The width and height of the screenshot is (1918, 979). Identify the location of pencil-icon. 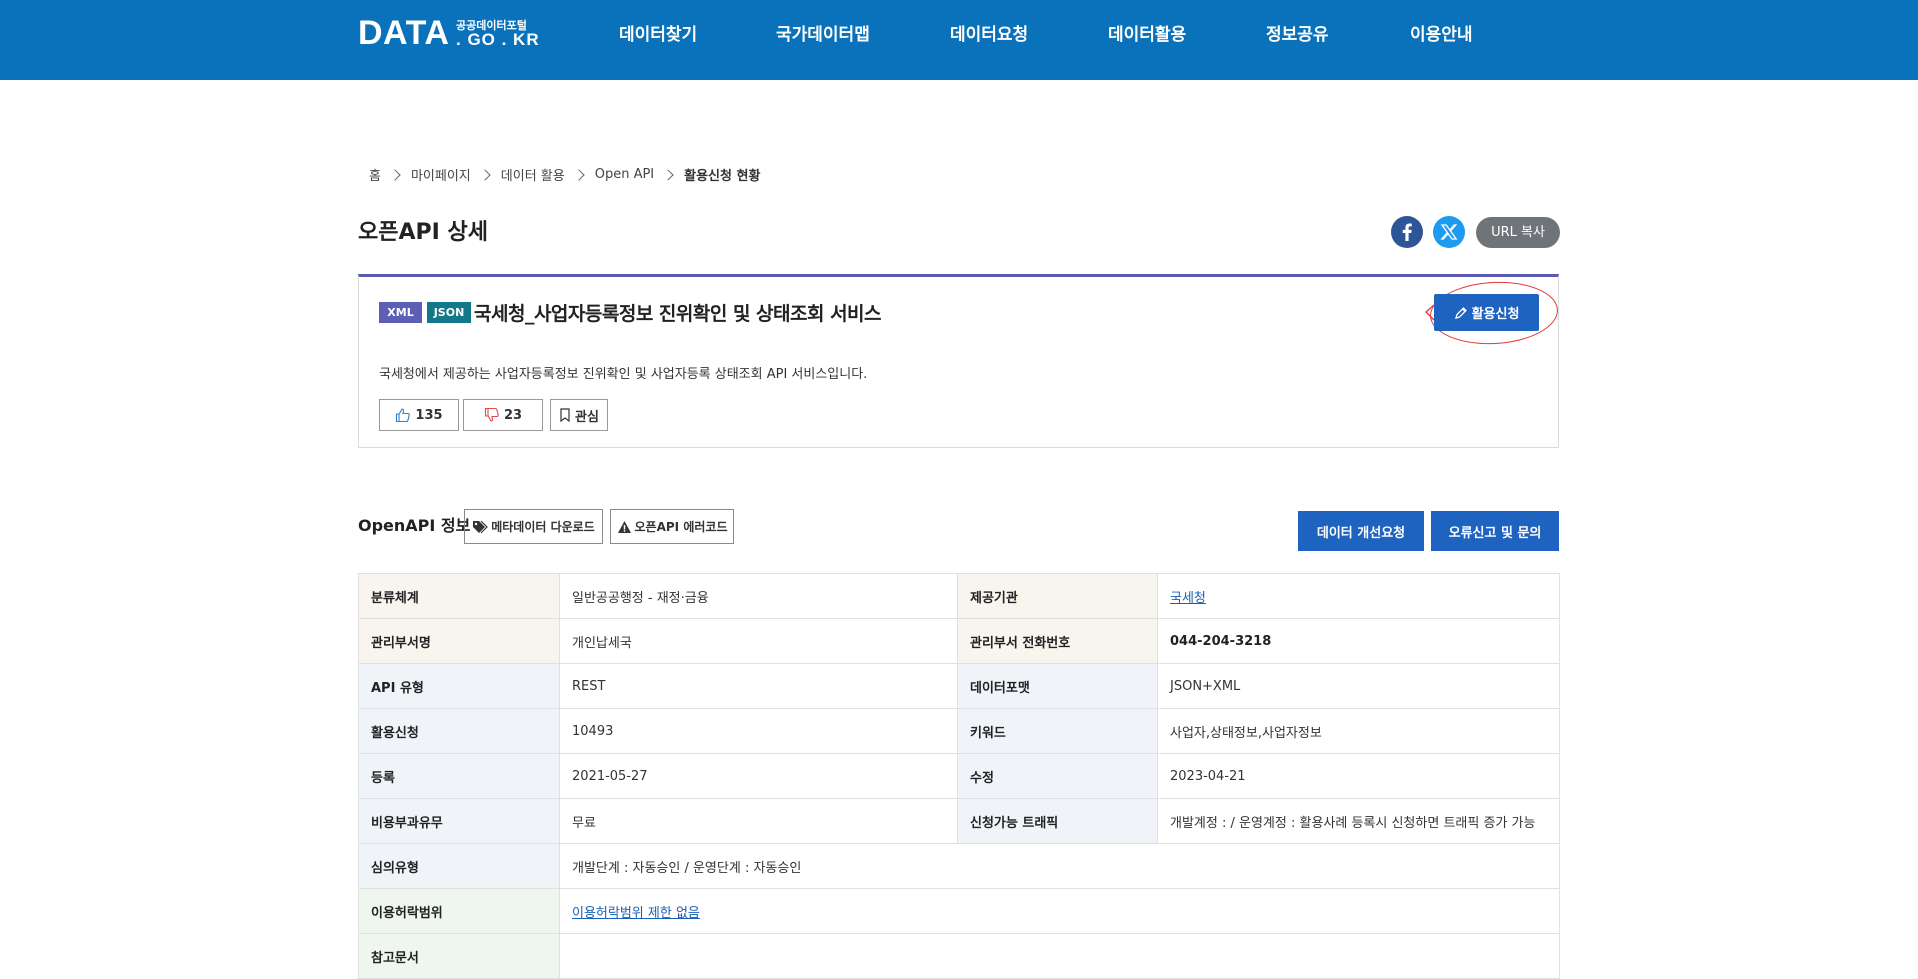
(1460, 312).